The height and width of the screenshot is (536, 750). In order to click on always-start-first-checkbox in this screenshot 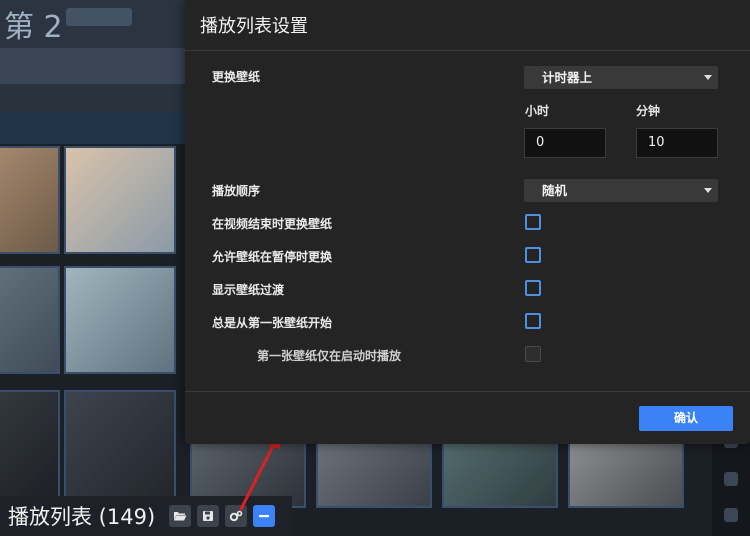, I will do `click(533, 321)`.